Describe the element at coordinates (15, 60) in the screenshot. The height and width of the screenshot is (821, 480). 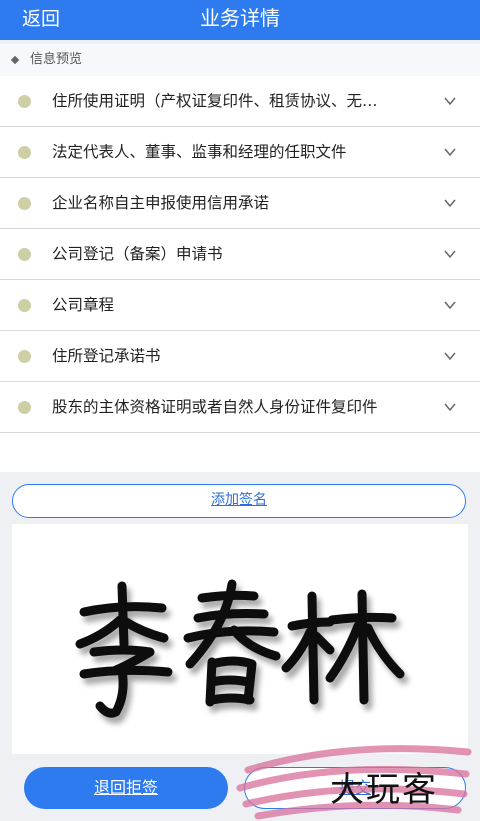
I see `diamond-bullet-icon` at that location.